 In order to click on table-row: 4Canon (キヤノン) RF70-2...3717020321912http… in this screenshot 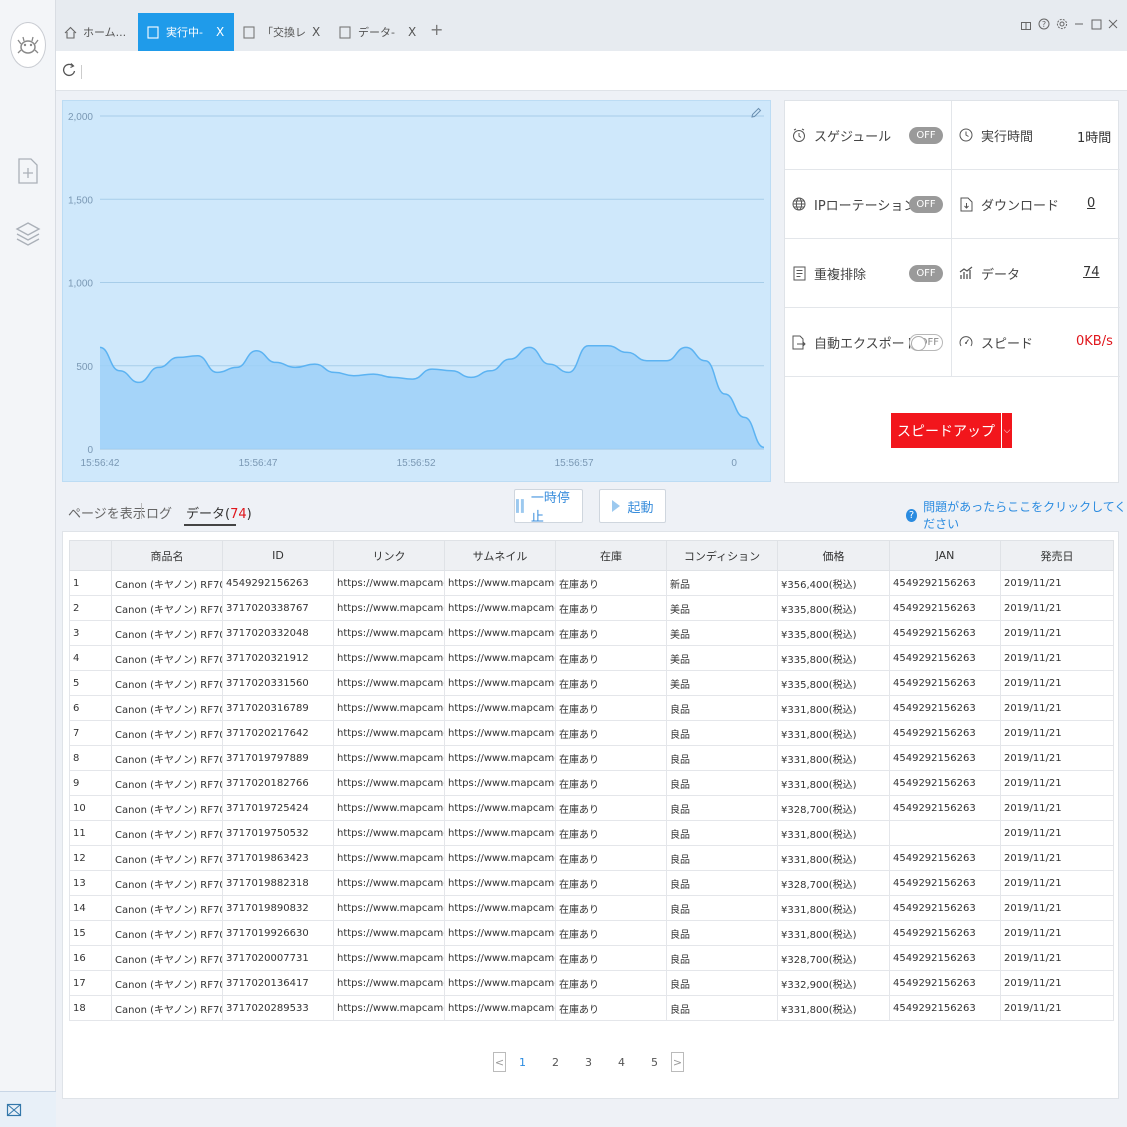, I will do `click(591, 658)`.